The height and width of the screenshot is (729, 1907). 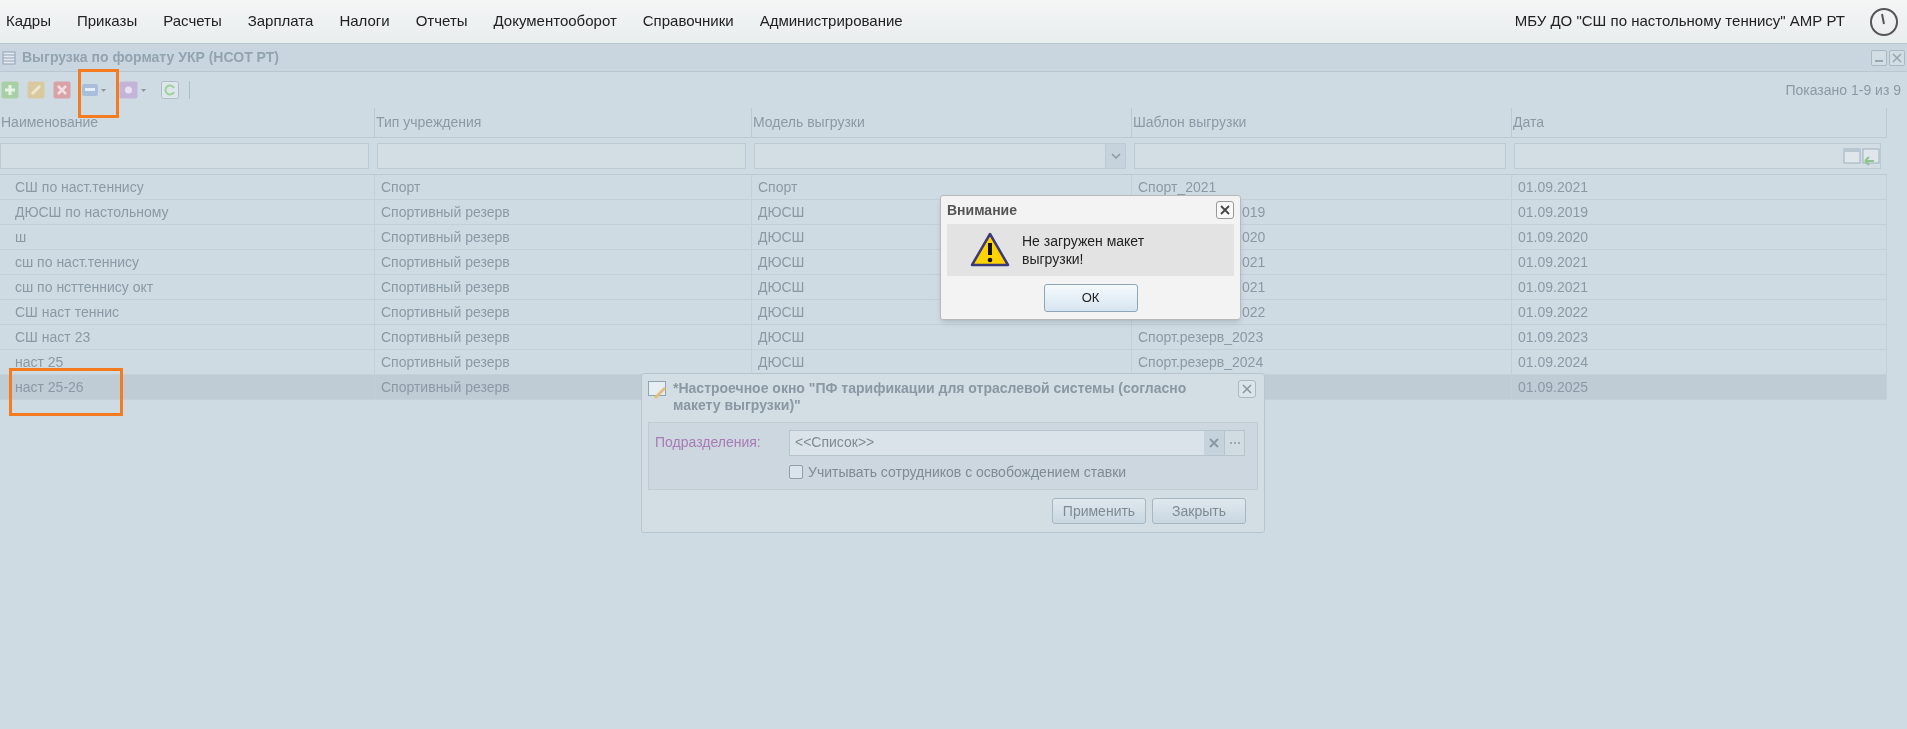 What do you see at coordinates (21, 237) in the screenshot?
I see `table-cell-text: ш` at bounding box center [21, 237].